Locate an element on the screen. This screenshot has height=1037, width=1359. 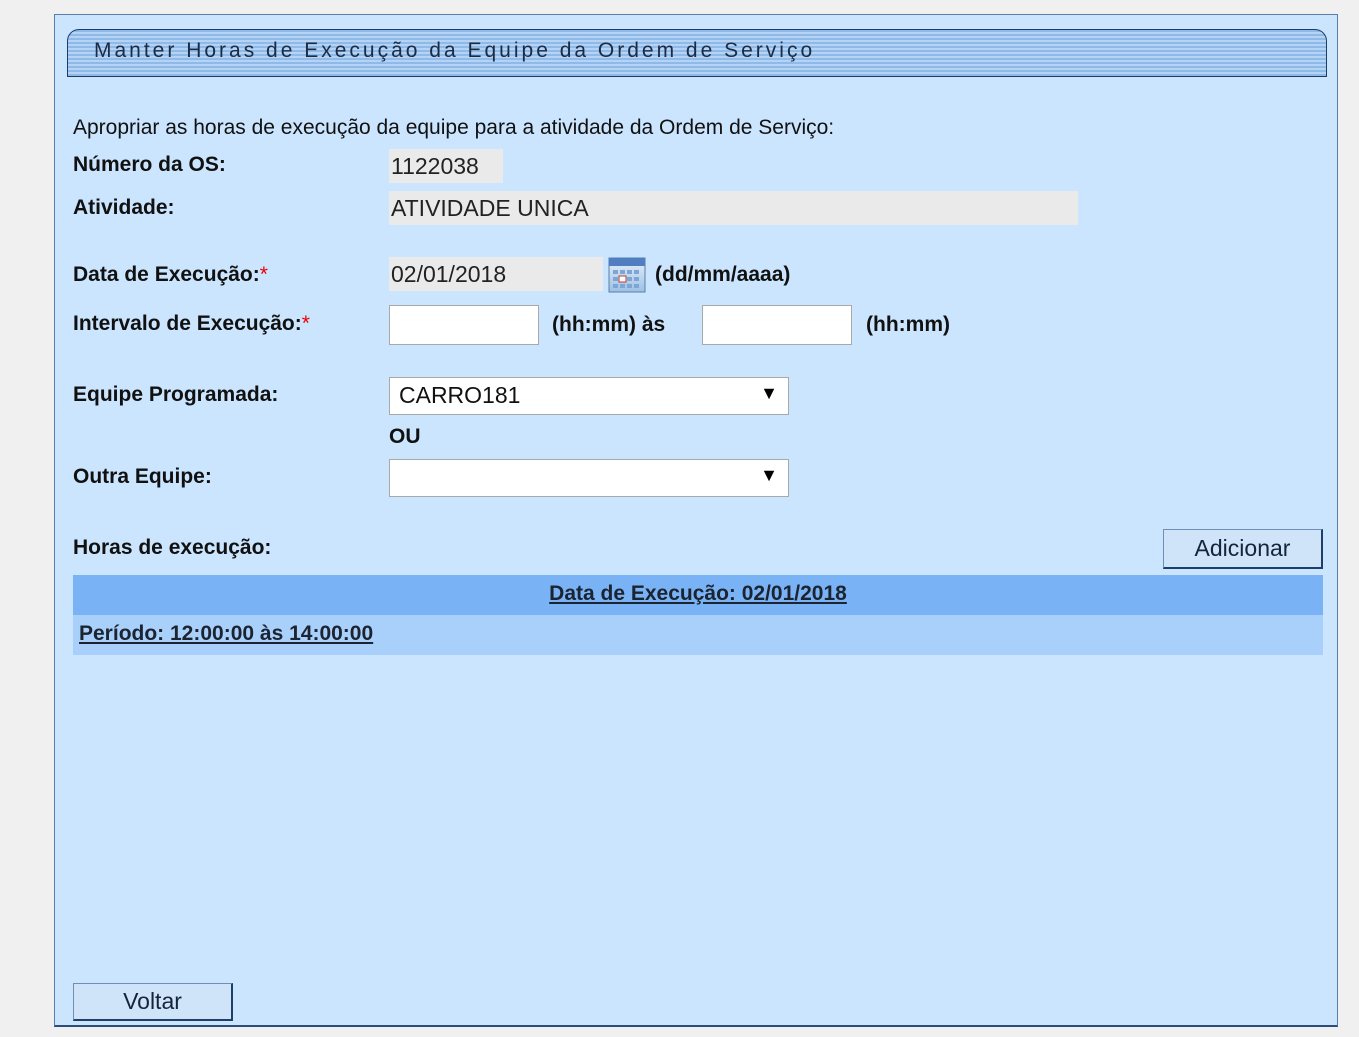
activity-label: Atividade: is located at coordinates (124, 207).